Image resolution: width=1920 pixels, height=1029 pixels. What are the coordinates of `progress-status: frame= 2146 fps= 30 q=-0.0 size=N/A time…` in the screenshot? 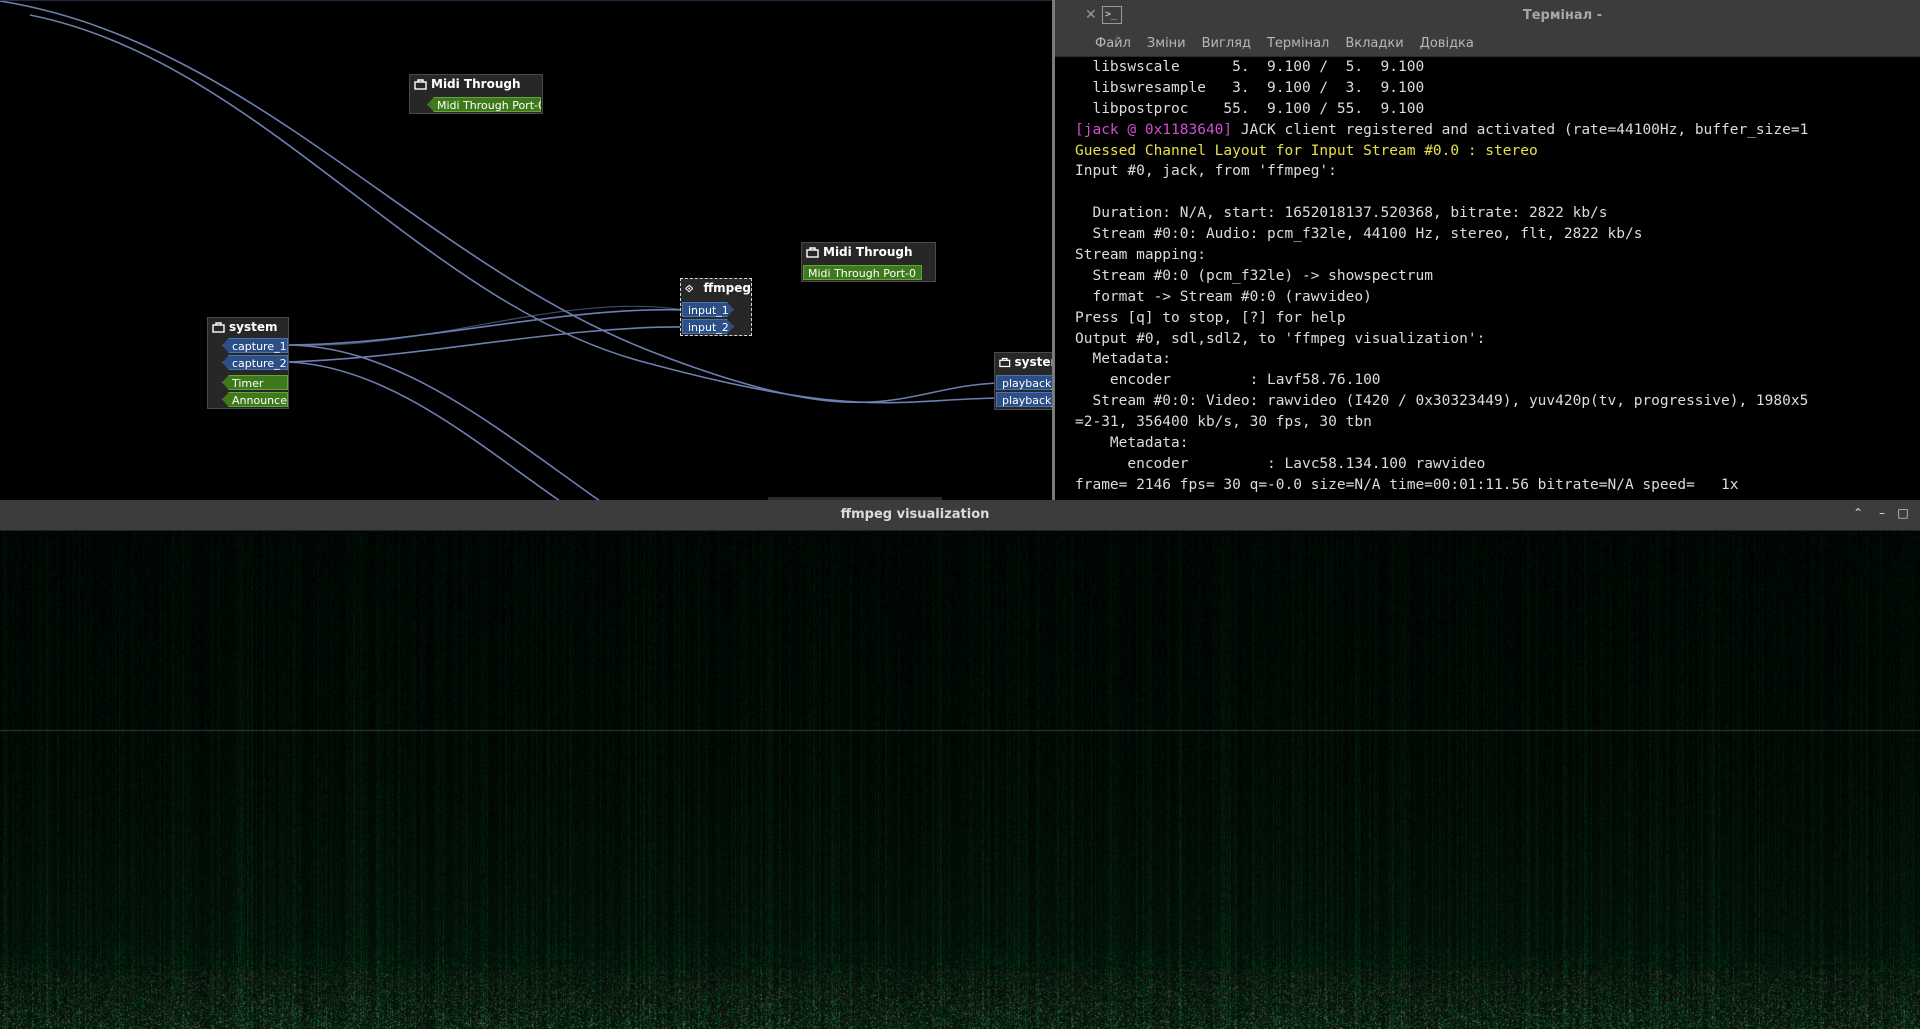 It's located at (1407, 484).